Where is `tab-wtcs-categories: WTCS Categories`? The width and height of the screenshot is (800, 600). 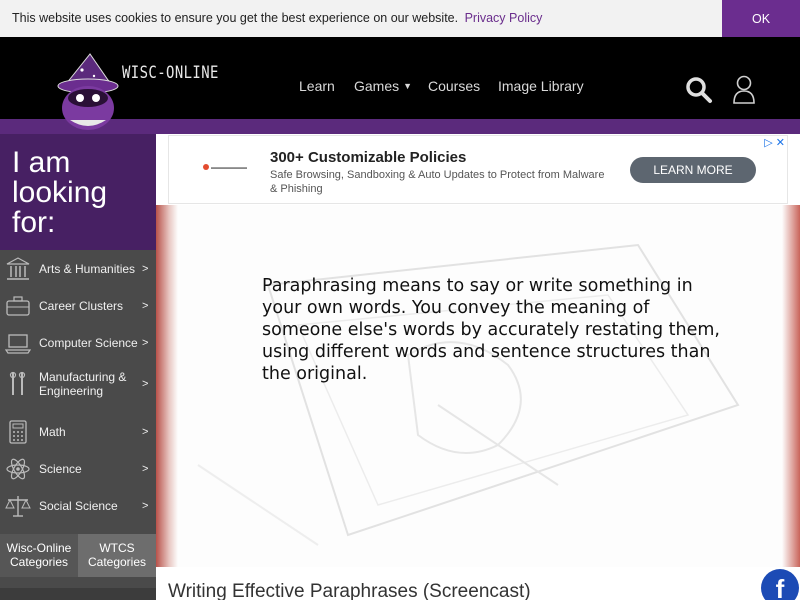
tab-wtcs-categories: WTCS Categories is located at coordinates (117, 555).